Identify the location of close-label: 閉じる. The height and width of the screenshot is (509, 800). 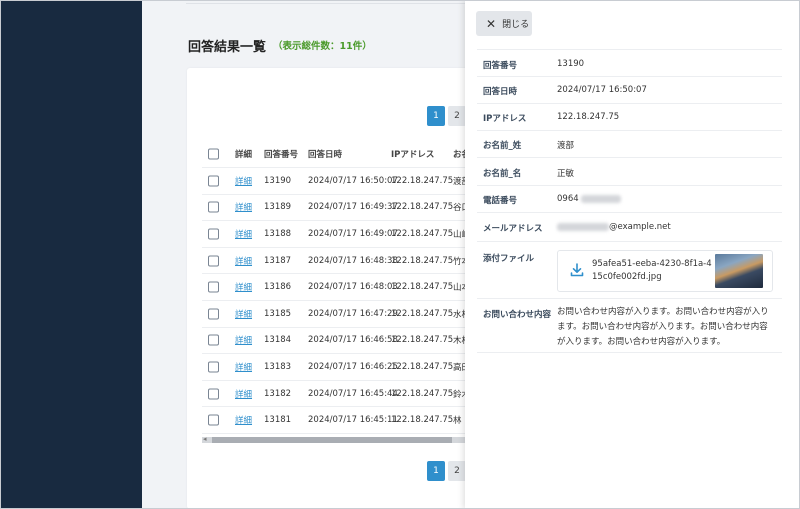
(516, 25).